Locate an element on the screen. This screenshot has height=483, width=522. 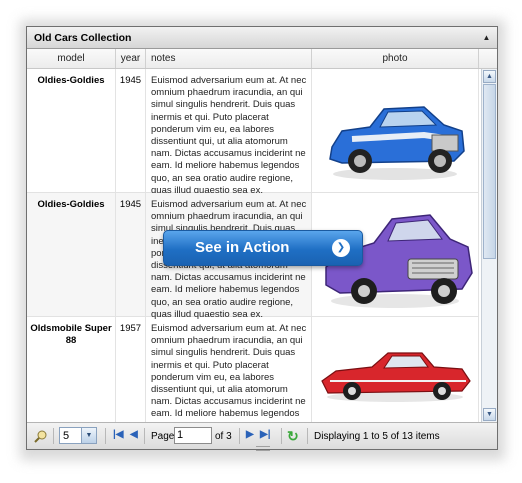
model-cell: Oldsmobile Super 88 is located at coordinates (71, 369).